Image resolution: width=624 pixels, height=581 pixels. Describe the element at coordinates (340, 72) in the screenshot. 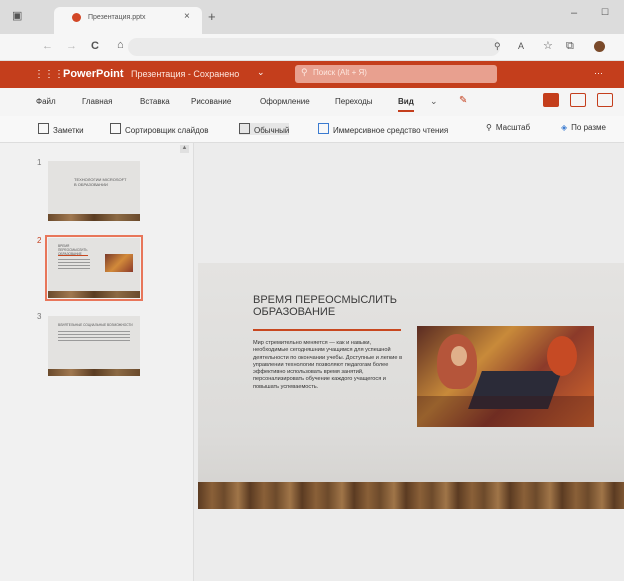

I see `search-placeholder: Поиск (Alt + Я)` at that location.